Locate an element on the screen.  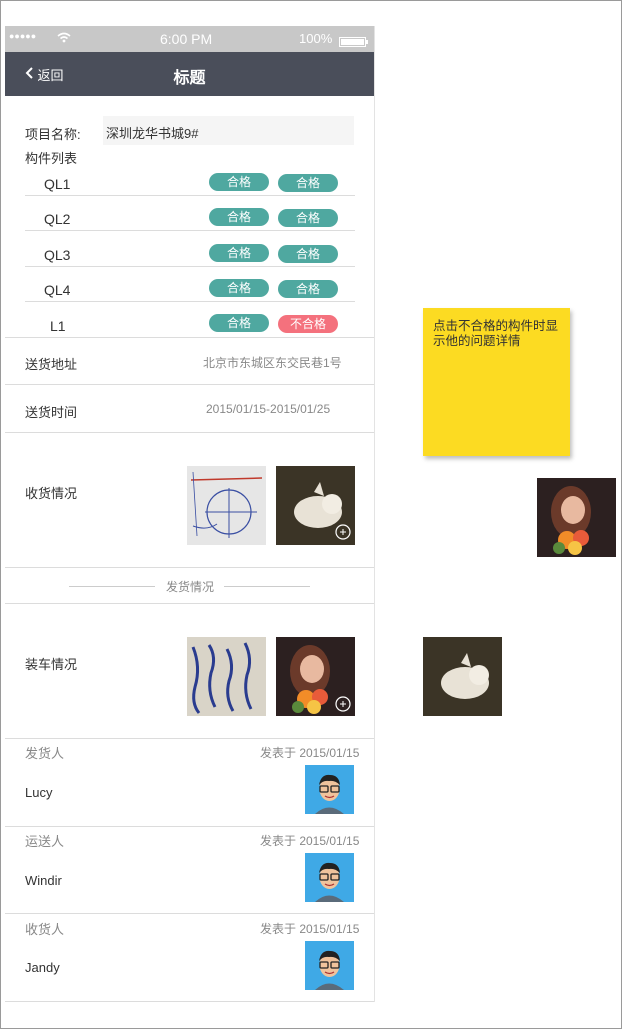
receipt-photo-sketch is located at coordinates (226, 505).